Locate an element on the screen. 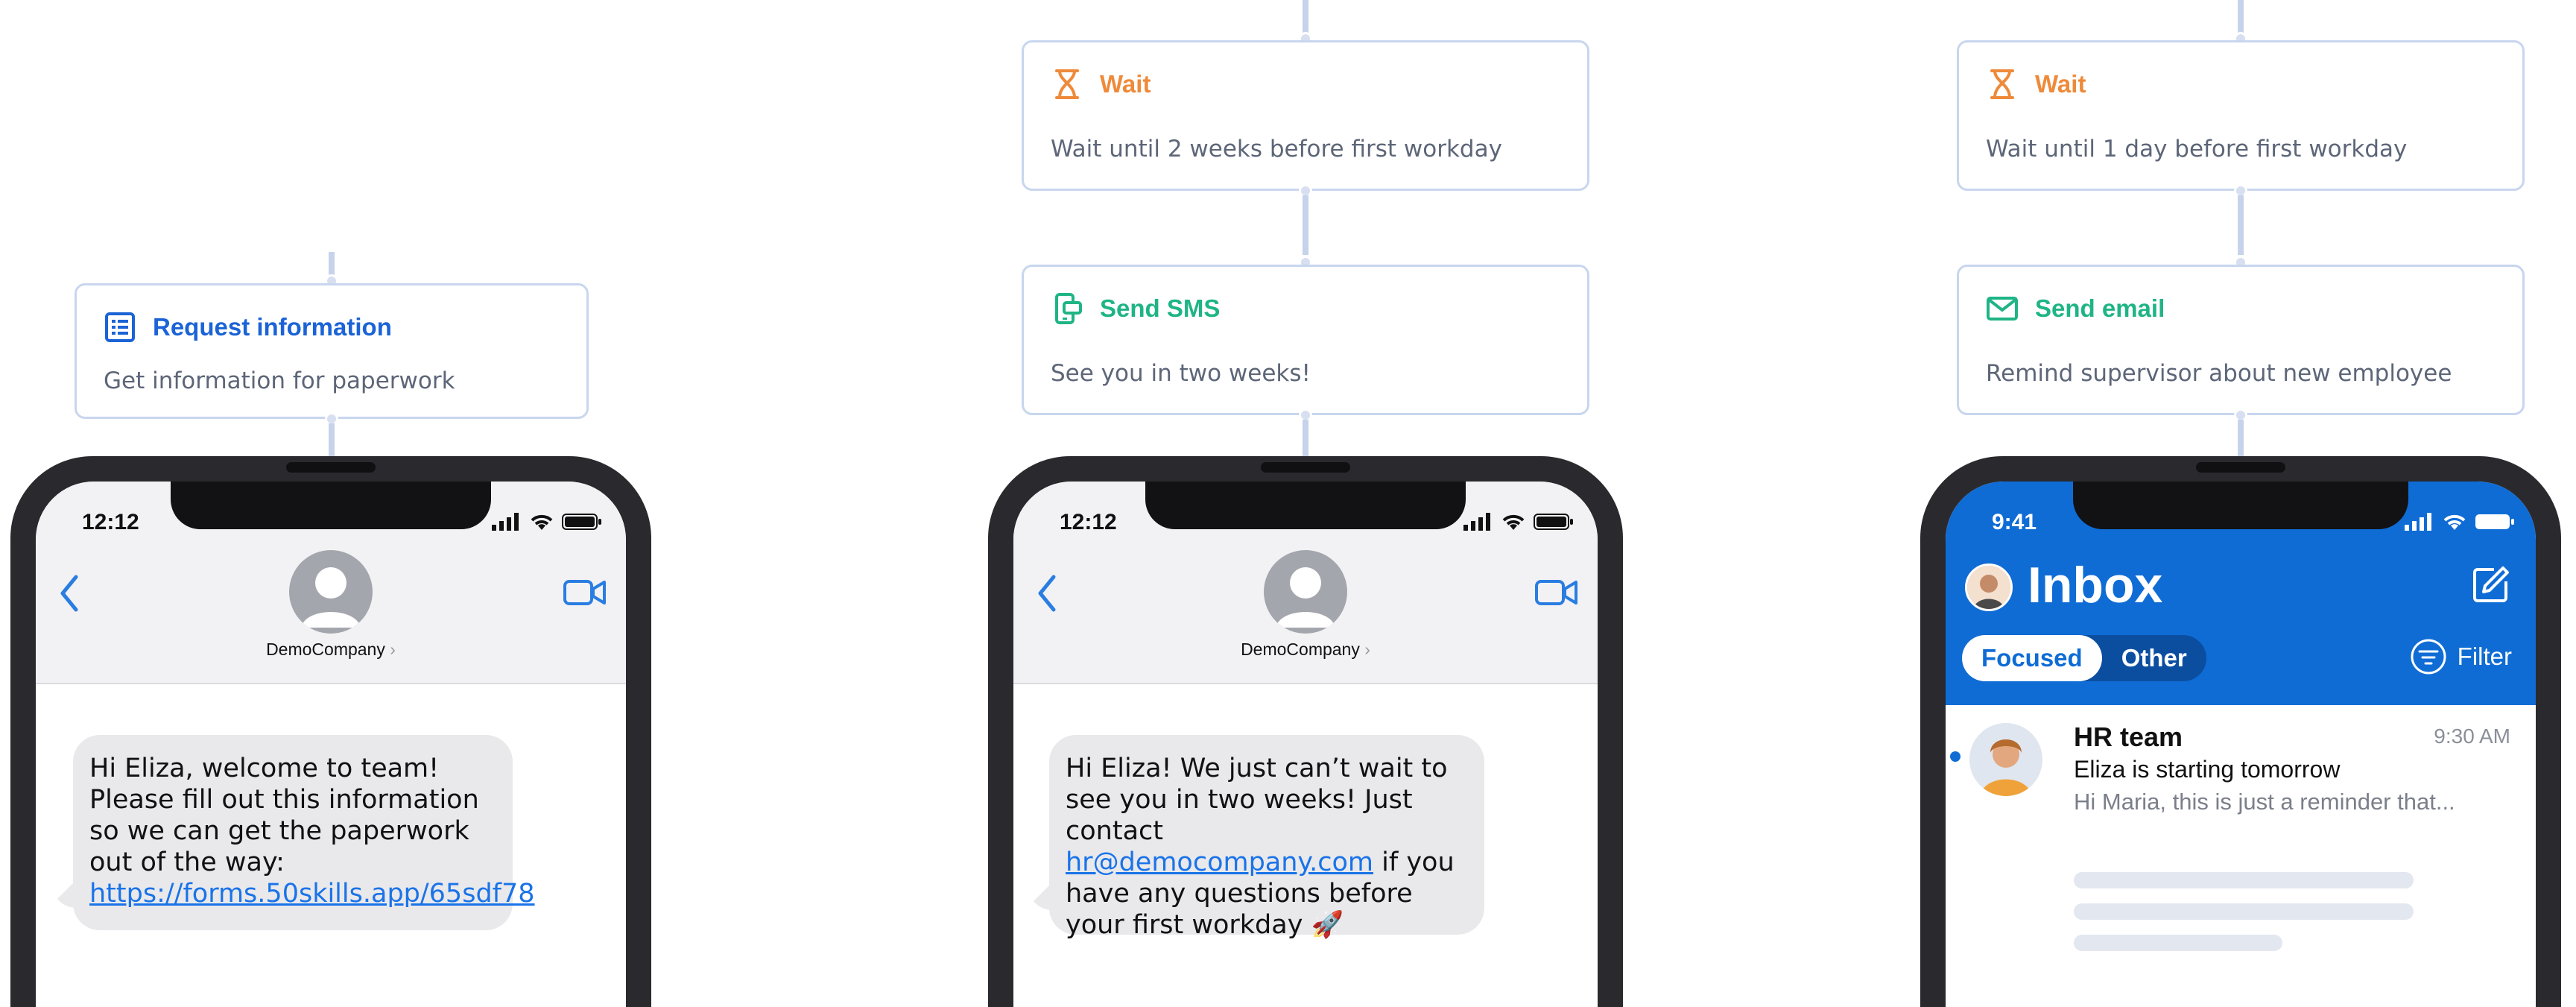 This screenshot has width=2576, height=1007. email-time: 9:30 AM is located at coordinates (2472, 736).